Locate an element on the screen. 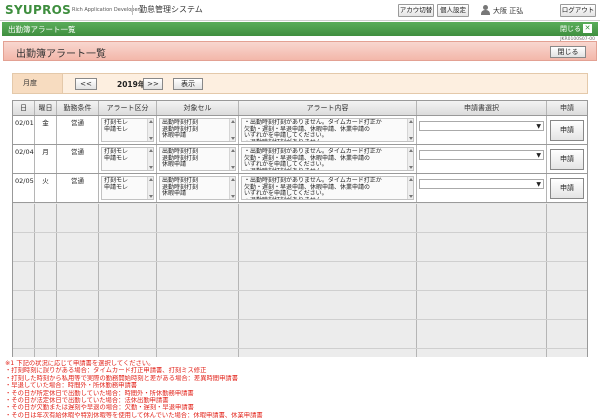  row-date: 02/01 is located at coordinates (24, 130).